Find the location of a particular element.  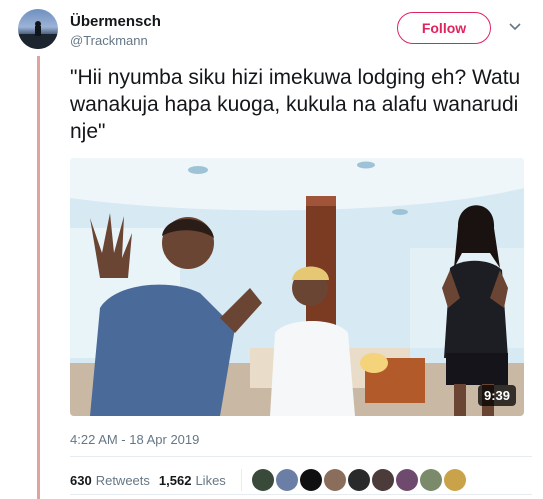

avatar is located at coordinates (38, 29).